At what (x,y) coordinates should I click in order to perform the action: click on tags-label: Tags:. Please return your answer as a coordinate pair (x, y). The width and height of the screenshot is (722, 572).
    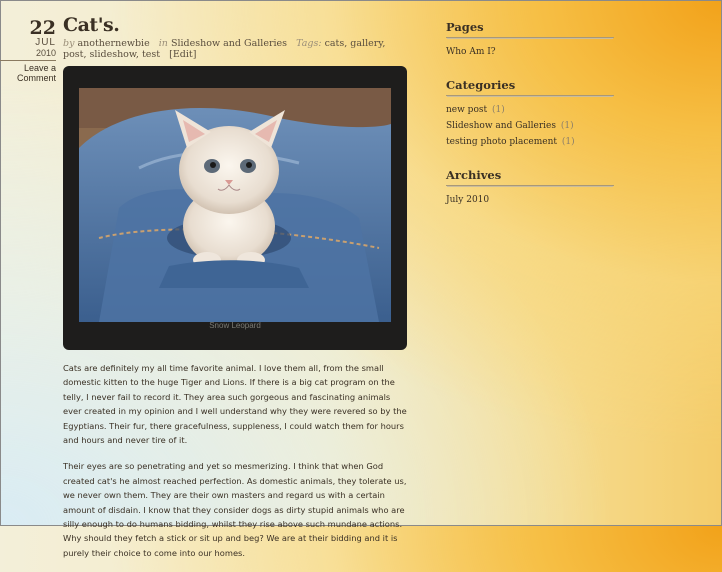
    Looking at the image, I should click on (309, 43).